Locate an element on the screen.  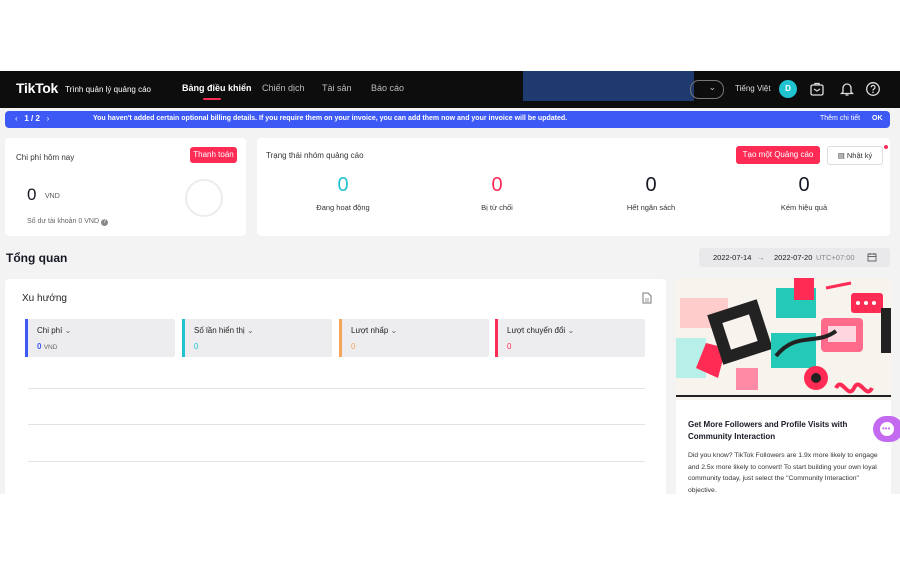
metric-impressions-label: Số lần hiển thị ⌄ is located at coordinates (224, 330).